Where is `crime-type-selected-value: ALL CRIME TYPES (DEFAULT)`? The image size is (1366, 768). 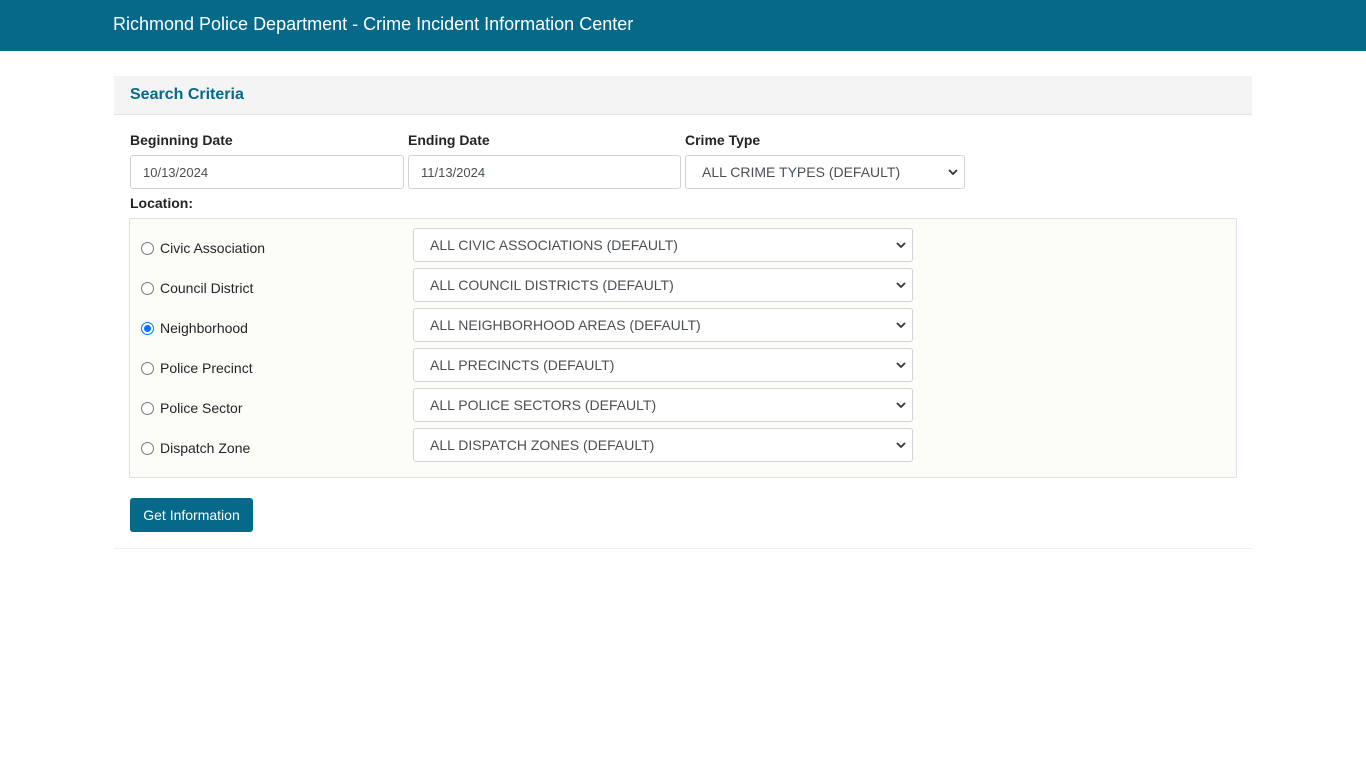 crime-type-selected-value: ALL CRIME TYPES (DEFAULT) is located at coordinates (801, 172).